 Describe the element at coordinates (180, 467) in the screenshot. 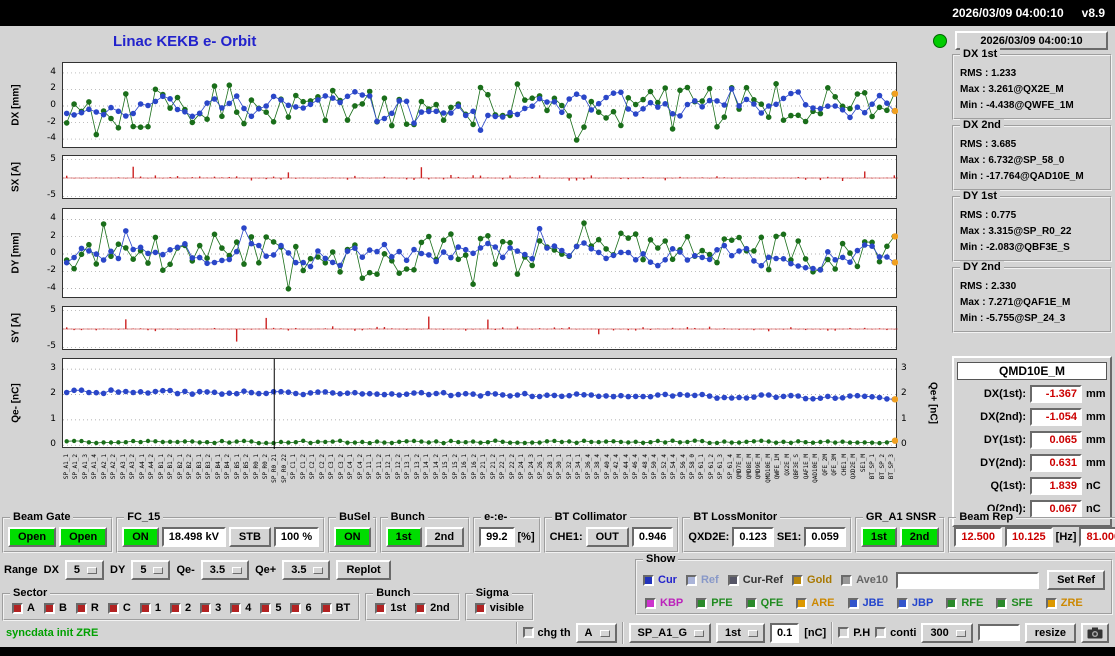

I see `x-axis-label: SP_B2_1` at that location.